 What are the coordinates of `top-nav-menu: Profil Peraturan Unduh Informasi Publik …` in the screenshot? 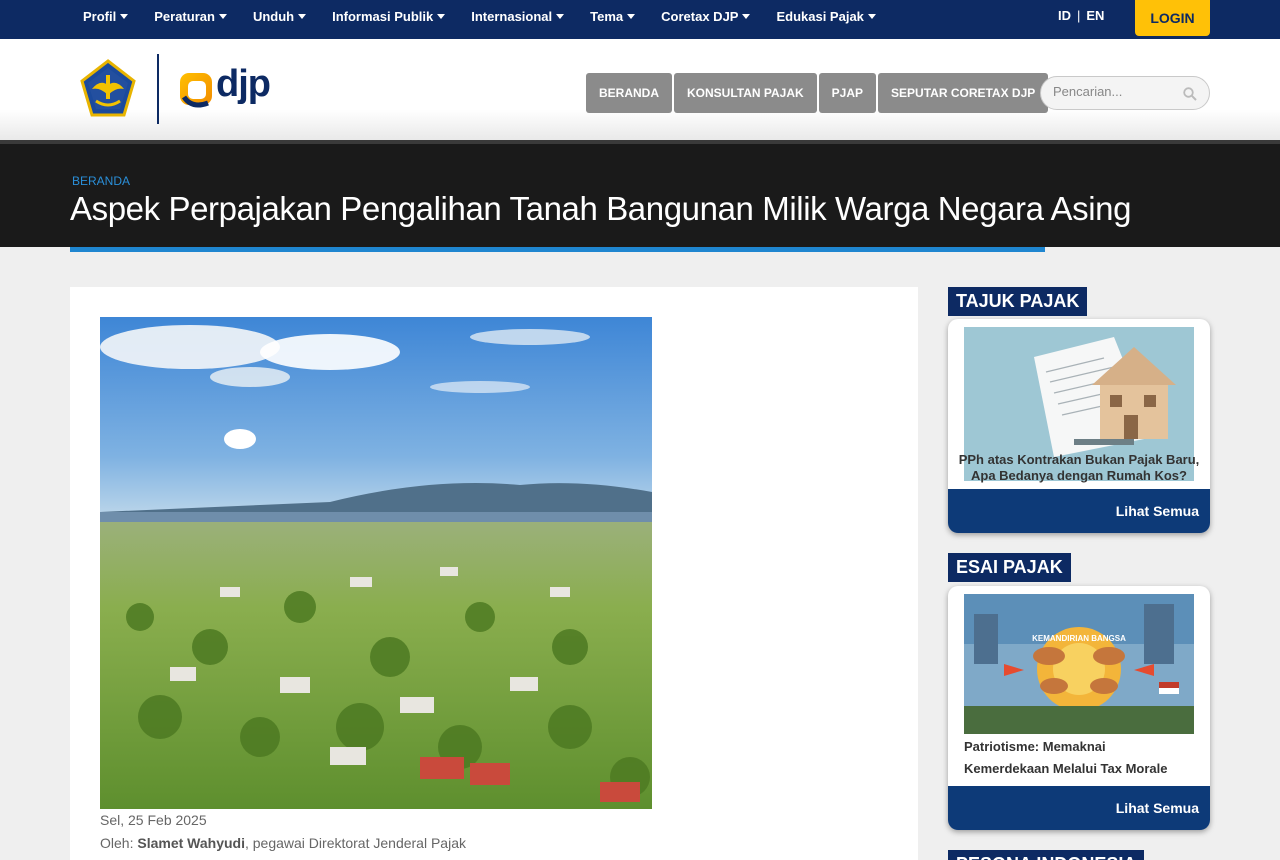 It's located at (479, 16).